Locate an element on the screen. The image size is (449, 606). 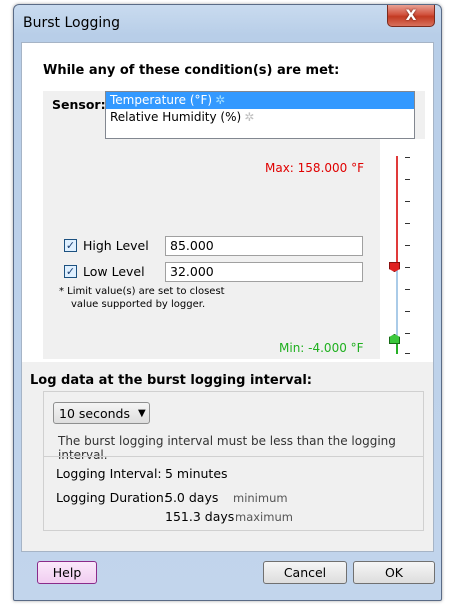
duration-min-value: 5.0 days is located at coordinates (192, 497).